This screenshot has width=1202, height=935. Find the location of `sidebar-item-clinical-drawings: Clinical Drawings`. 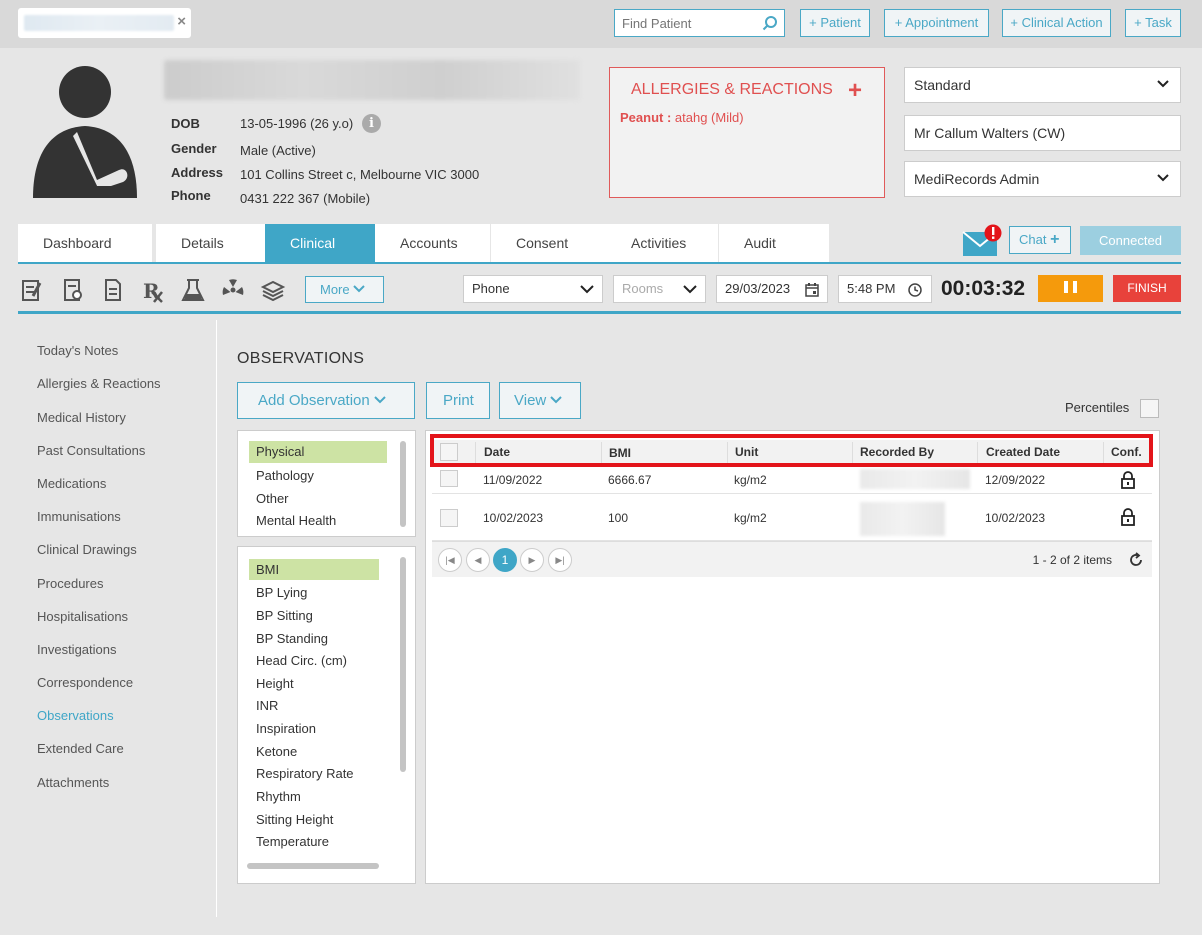

sidebar-item-clinical-drawings: Clinical Drawings is located at coordinates (87, 549).